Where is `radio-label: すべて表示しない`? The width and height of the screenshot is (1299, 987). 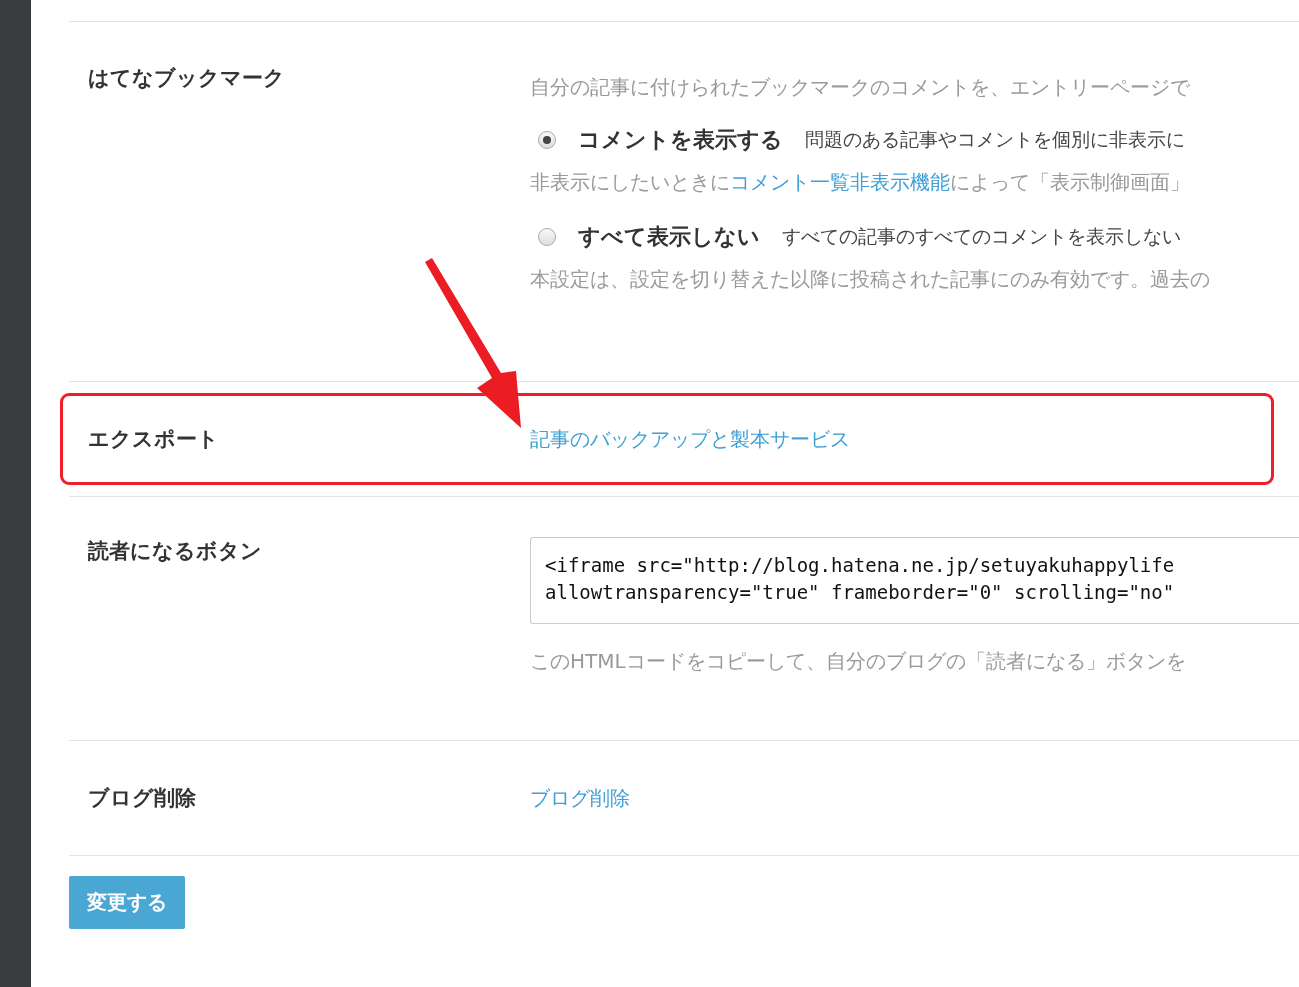 radio-label: すべて表示しない is located at coordinates (669, 237).